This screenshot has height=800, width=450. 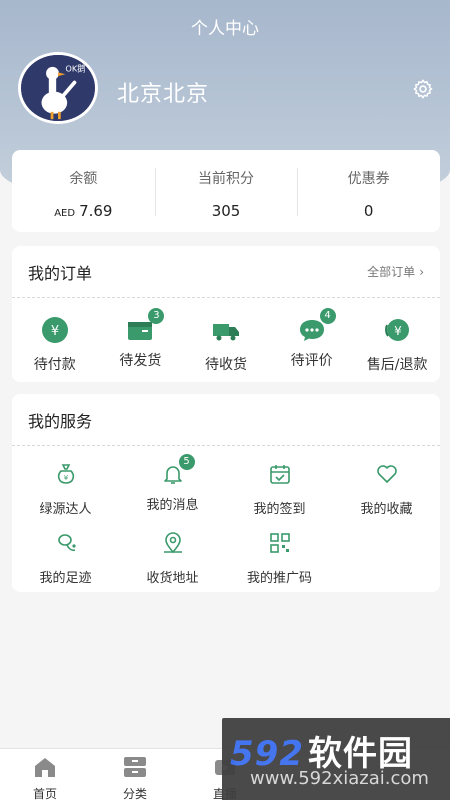 What do you see at coordinates (65, 489) in the screenshot?
I see `service-green-expert: ¥ 绿源达人` at bounding box center [65, 489].